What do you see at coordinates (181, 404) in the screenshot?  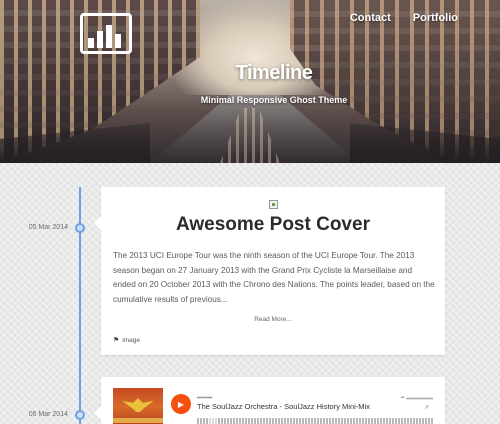 I see `play-icon: ▶` at bounding box center [181, 404].